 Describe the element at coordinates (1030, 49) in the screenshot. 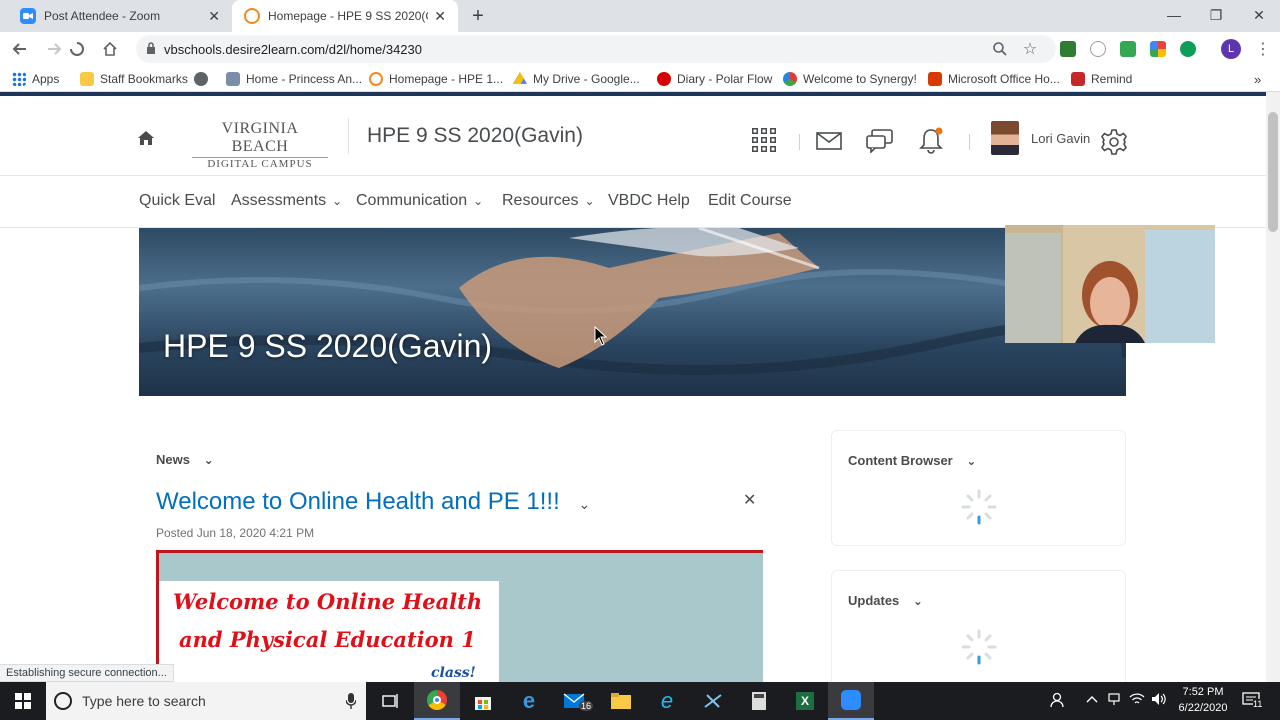

I see `bookmark-star-icon: ☆` at that location.